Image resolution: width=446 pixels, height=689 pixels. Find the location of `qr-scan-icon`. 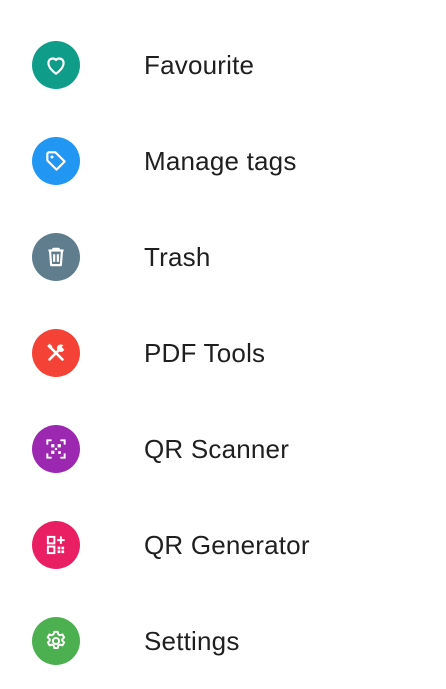

qr-scan-icon is located at coordinates (56, 449).